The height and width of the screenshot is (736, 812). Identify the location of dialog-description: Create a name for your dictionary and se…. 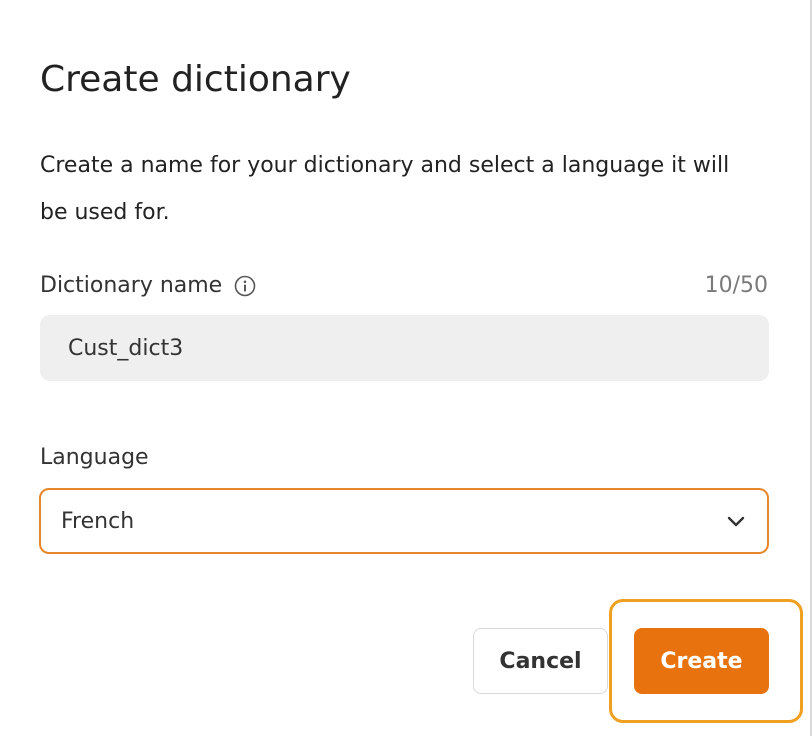
(385, 189).